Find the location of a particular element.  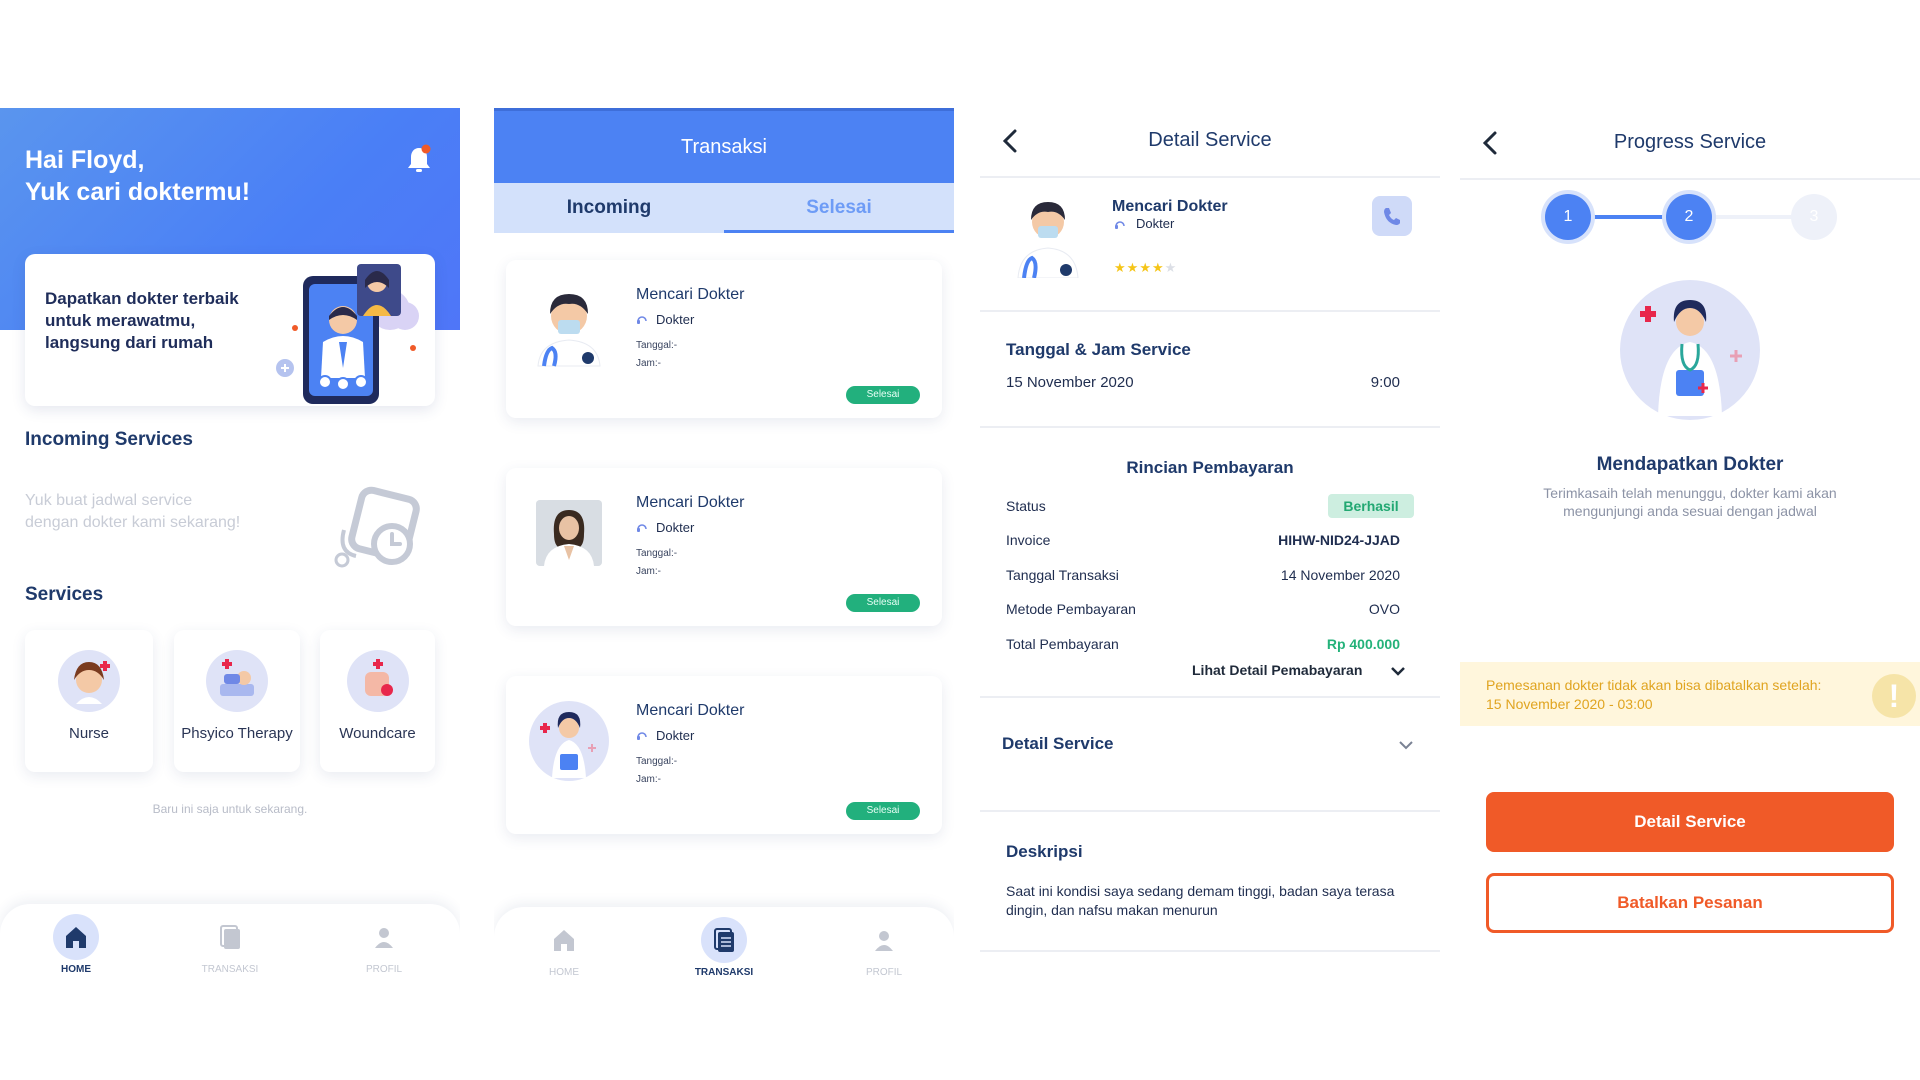

row-total-value: Rp 400.000 is located at coordinates (1363, 644).